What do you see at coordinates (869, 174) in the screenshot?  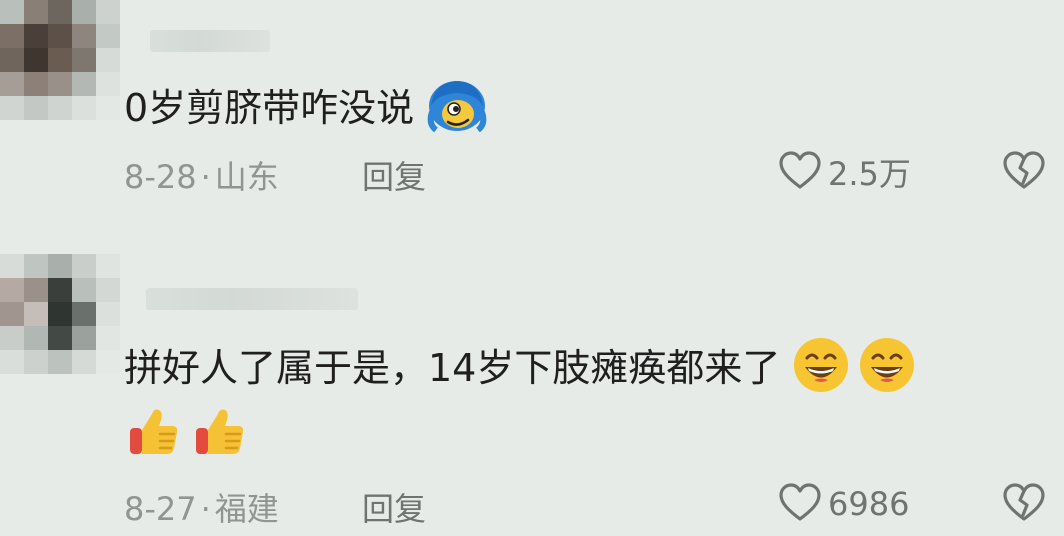 I see `like-count: 2.5万` at bounding box center [869, 174].